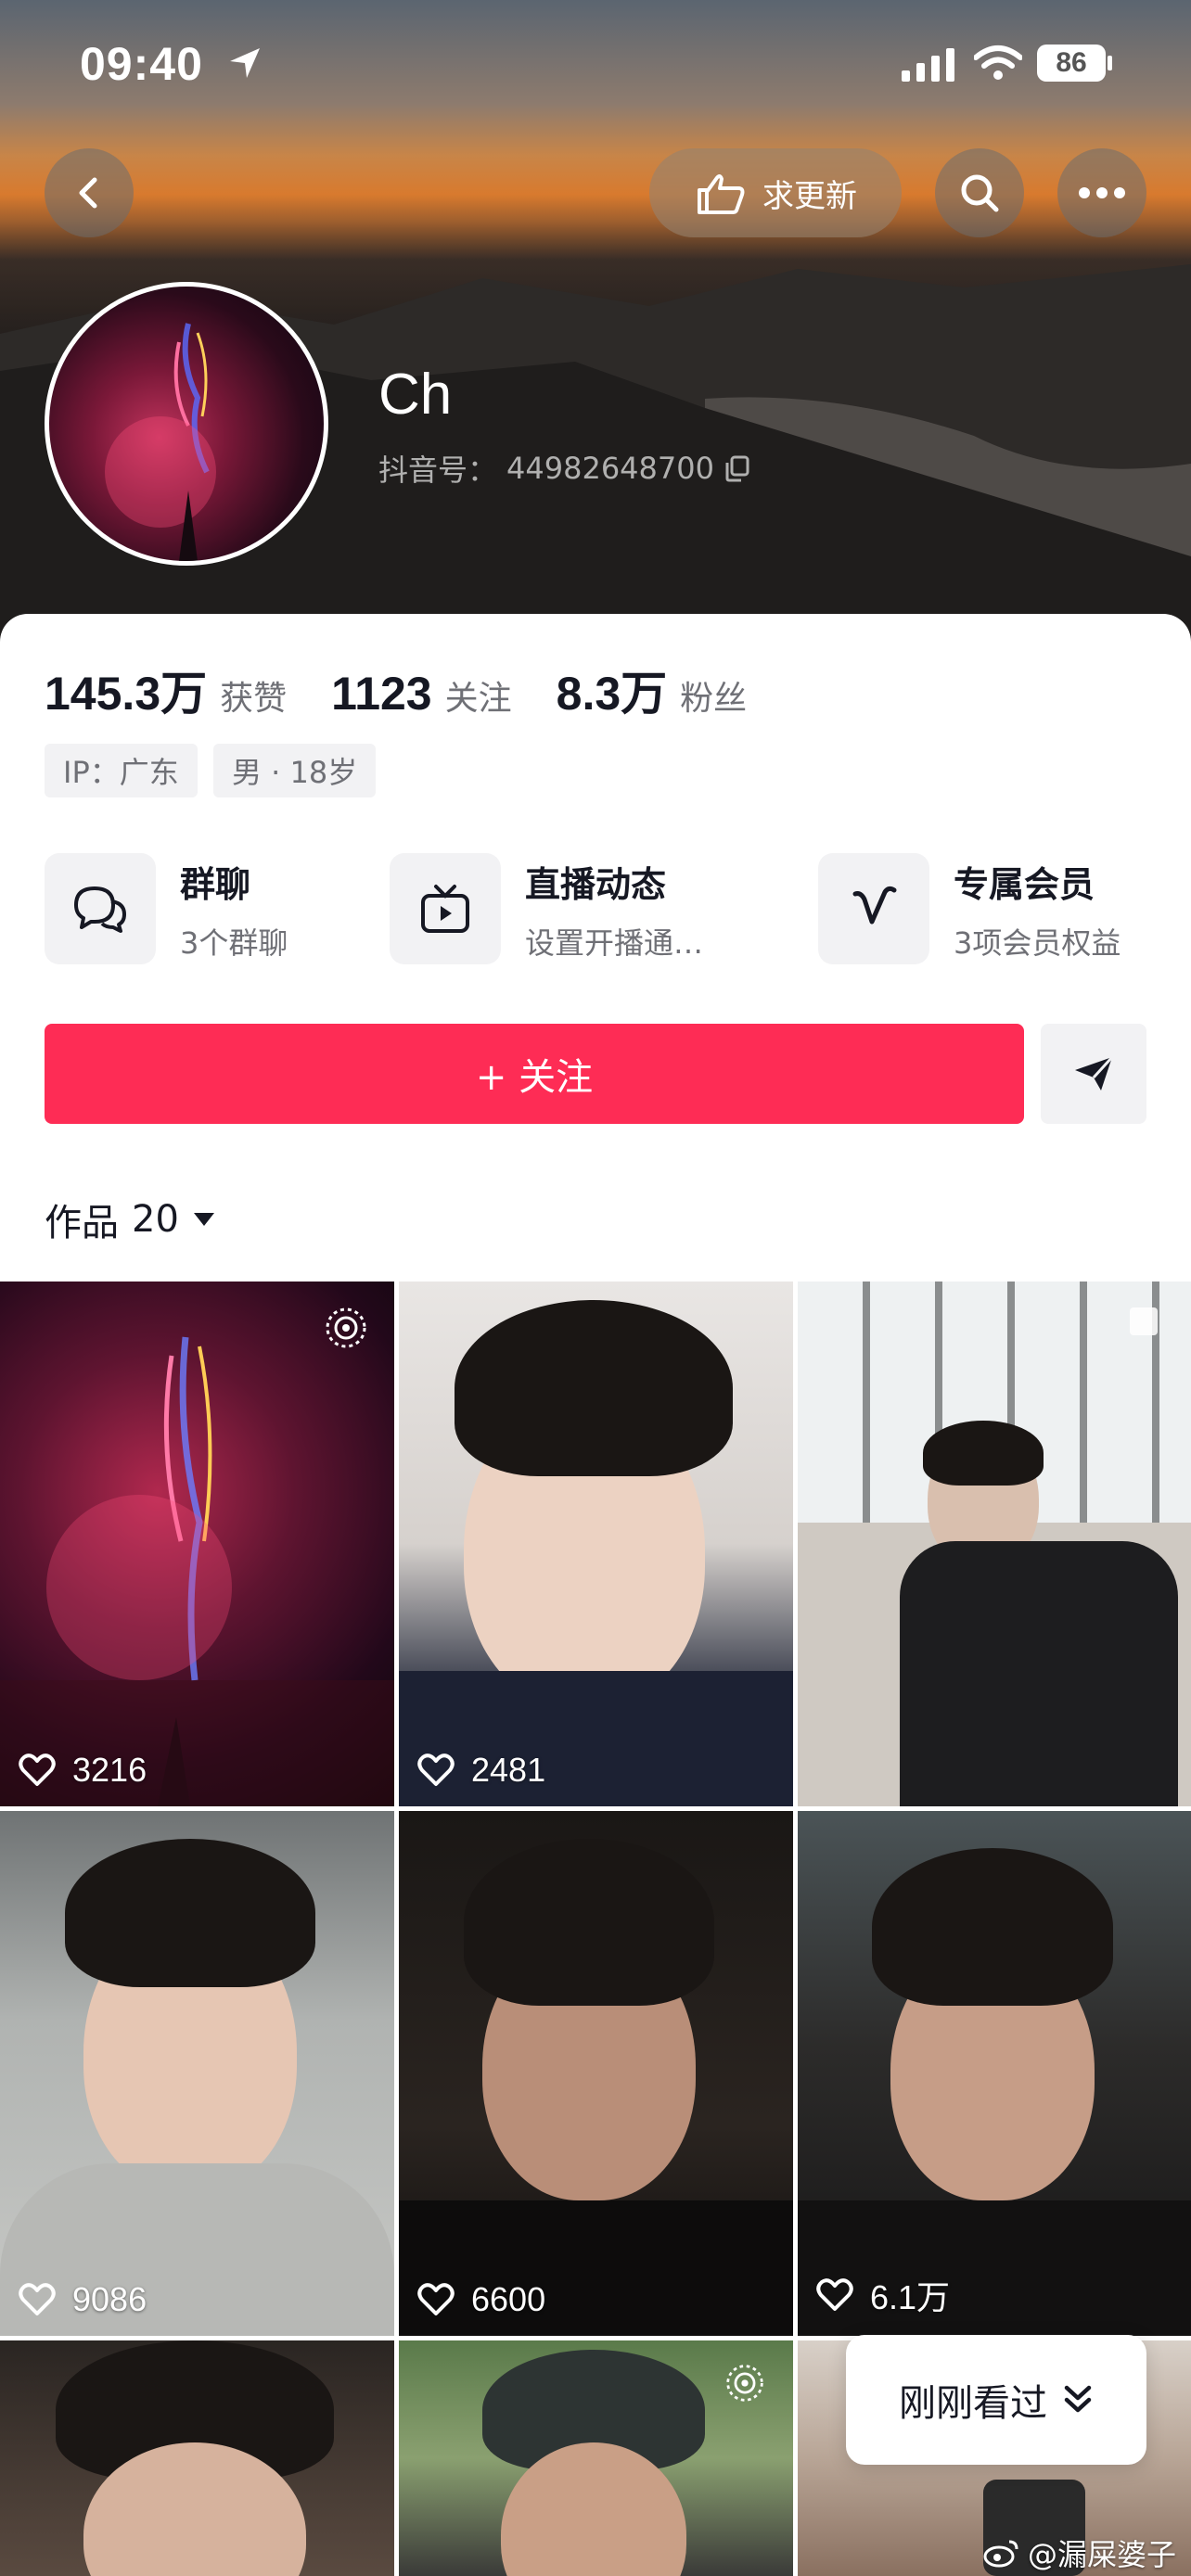  I want to click on more-dots-icon, so click(1102, 192).